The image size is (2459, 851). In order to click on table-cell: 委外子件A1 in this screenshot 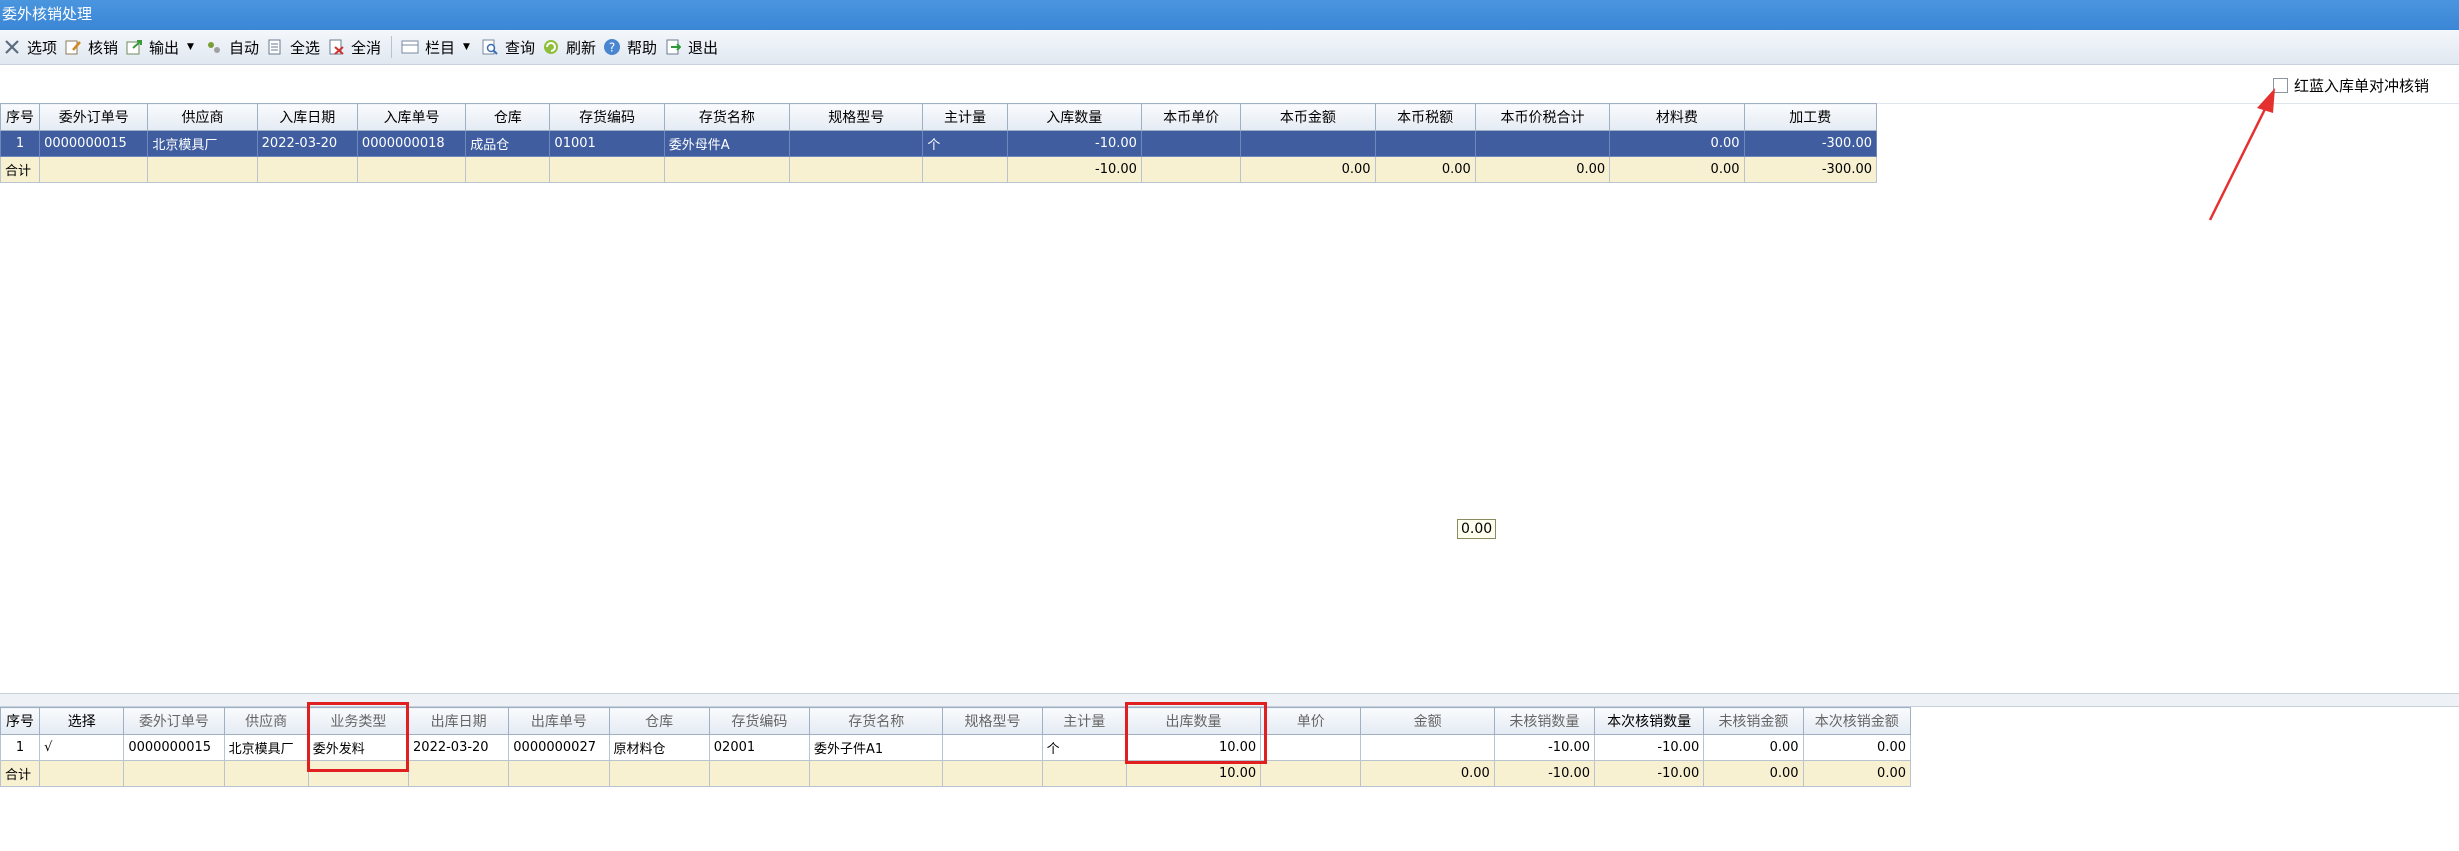, I will do `click(876, 747)`.